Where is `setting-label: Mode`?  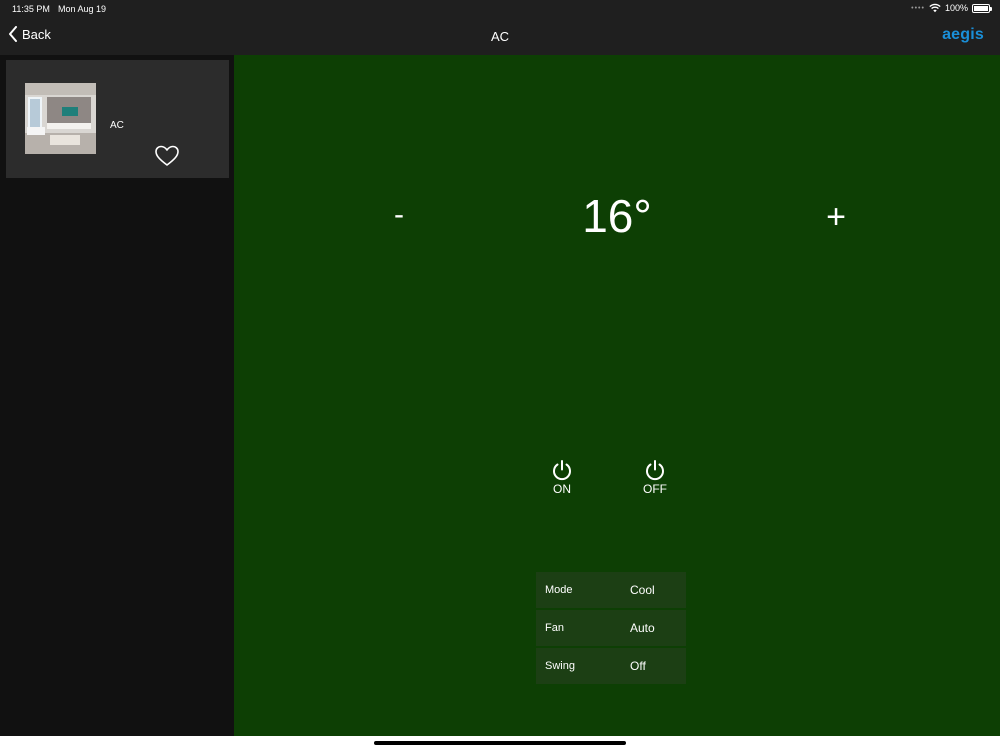
setting-label: Mode is located at coordinates (559, 590).